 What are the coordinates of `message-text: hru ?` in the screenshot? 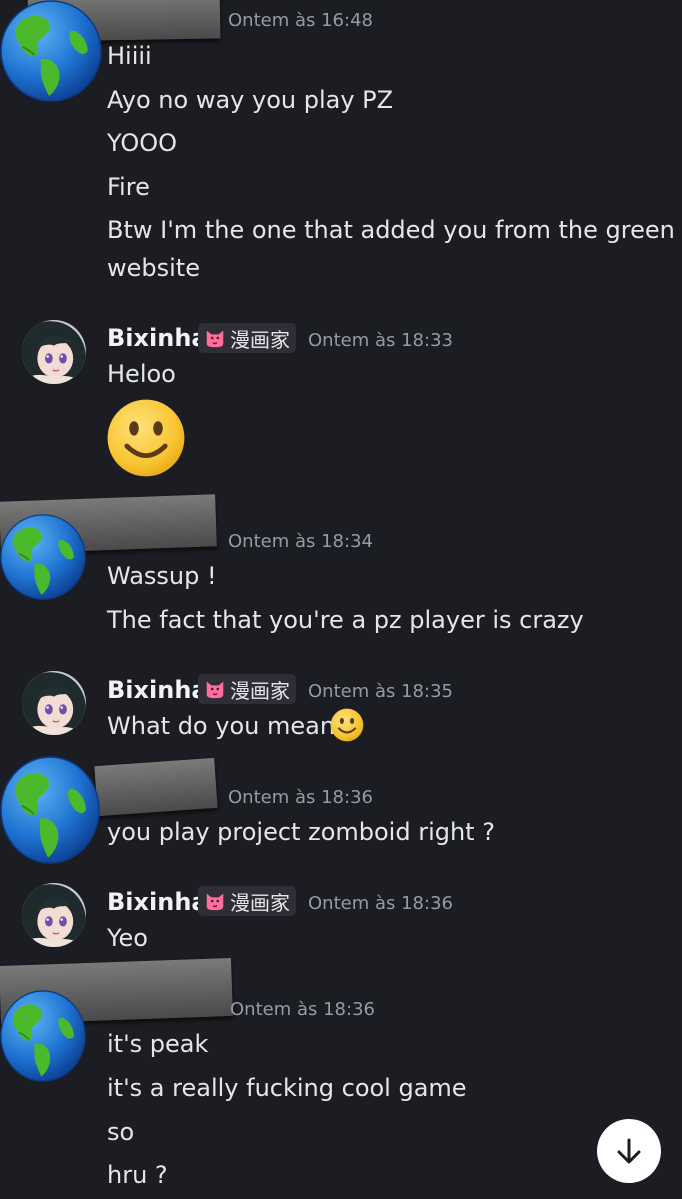 It's located at (137, 1175).